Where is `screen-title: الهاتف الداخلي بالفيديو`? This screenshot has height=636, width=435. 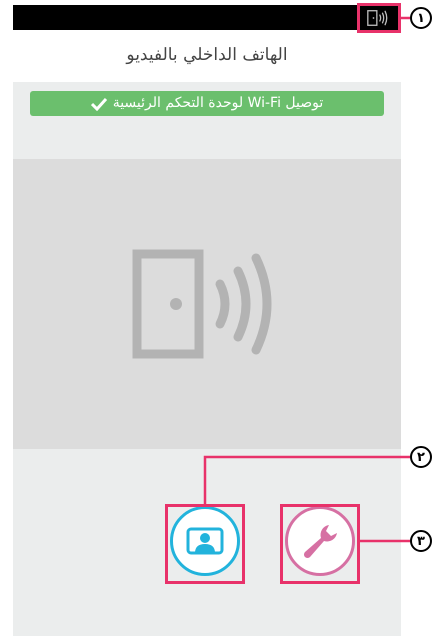 screen-title: الهاتف الداخلي بالفيديو is located at coordinates (207, 56).